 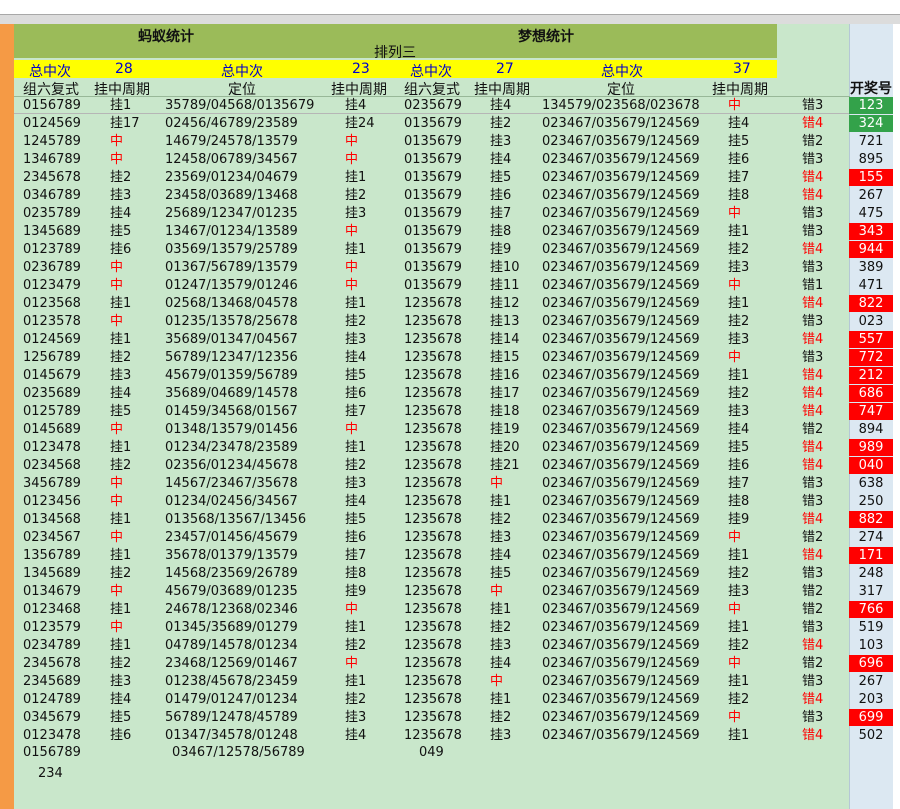 What do you see at coordinates (871, 537) in the screenshot?
I see `award-number-cell: 274` at bounding box center [871, 537].